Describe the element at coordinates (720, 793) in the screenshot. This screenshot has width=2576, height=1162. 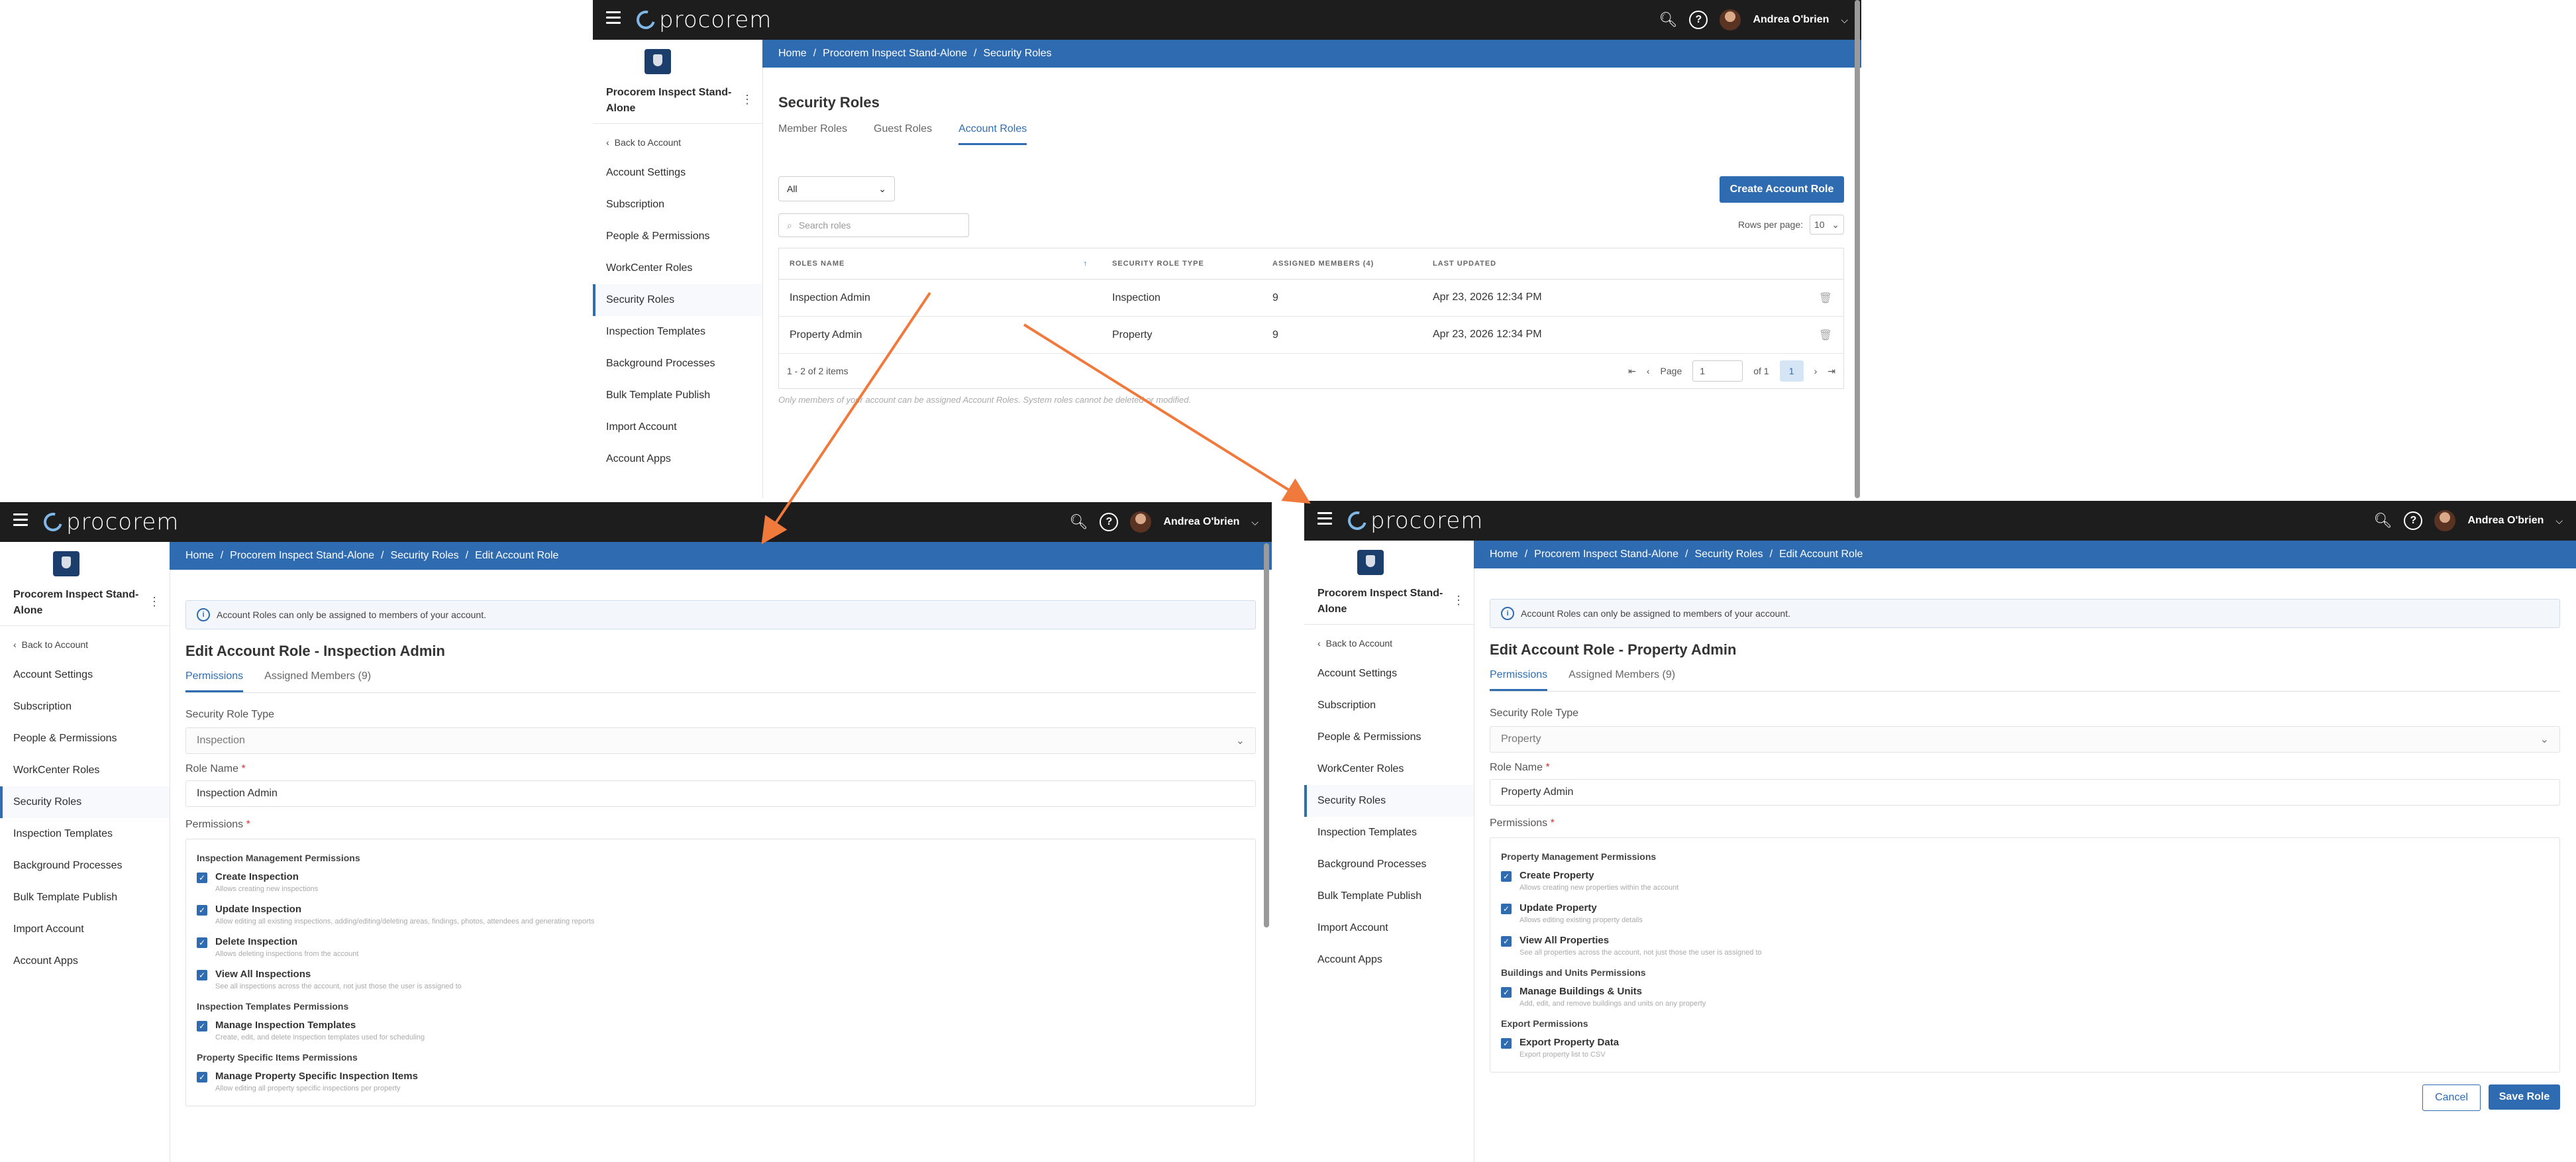
I see `role-name-input: Inspection Admin` at that location.